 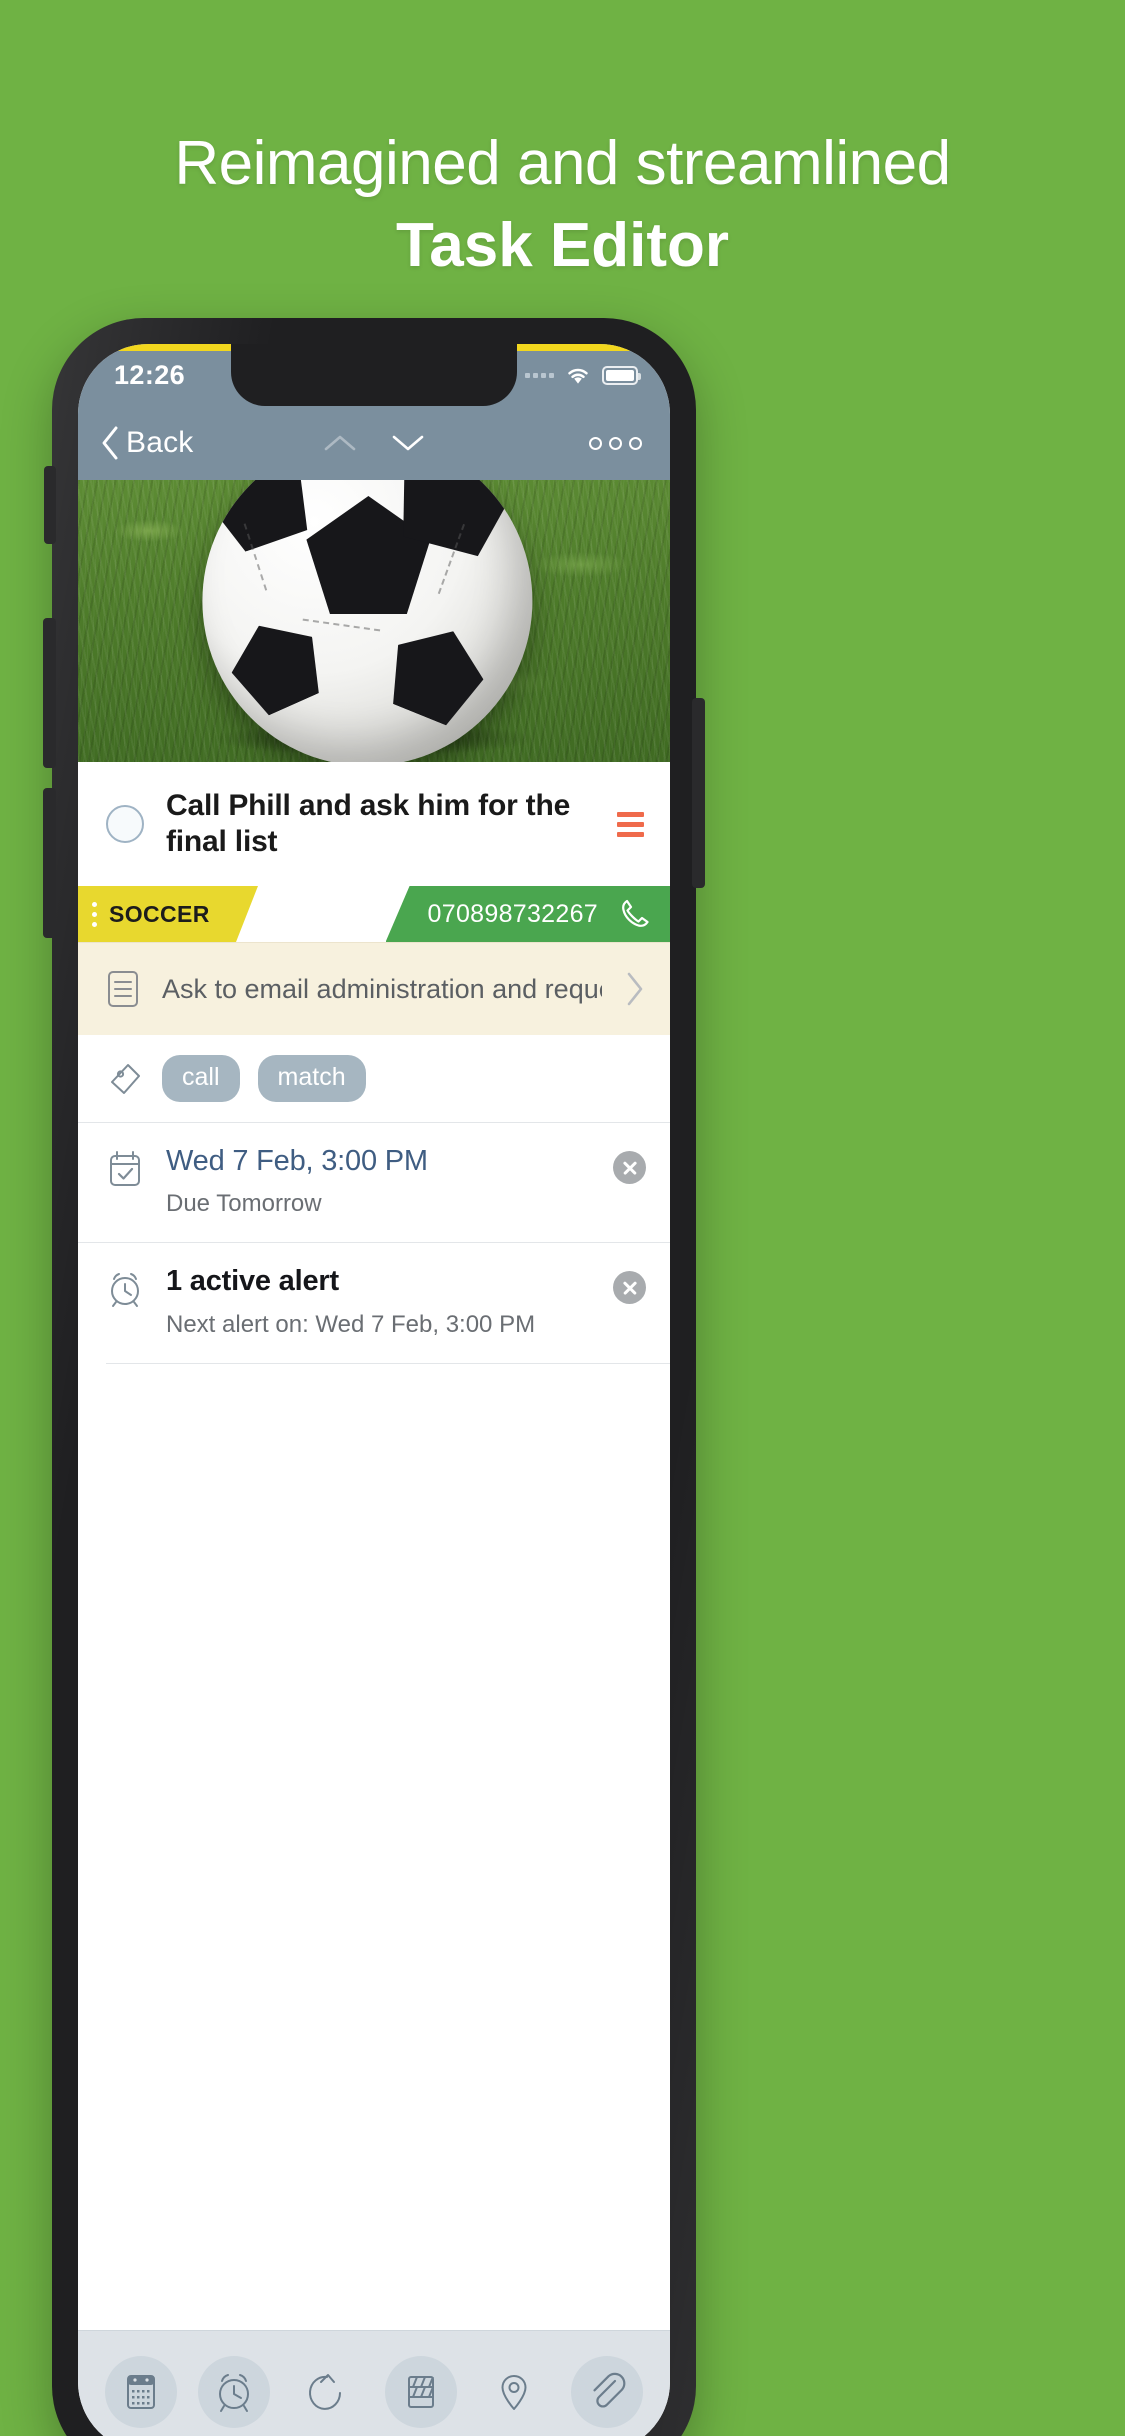 What do you see at coordinates (94, 914) in the screenshot?
I see `drag-grip-icon` at bounding box center [94, 914].